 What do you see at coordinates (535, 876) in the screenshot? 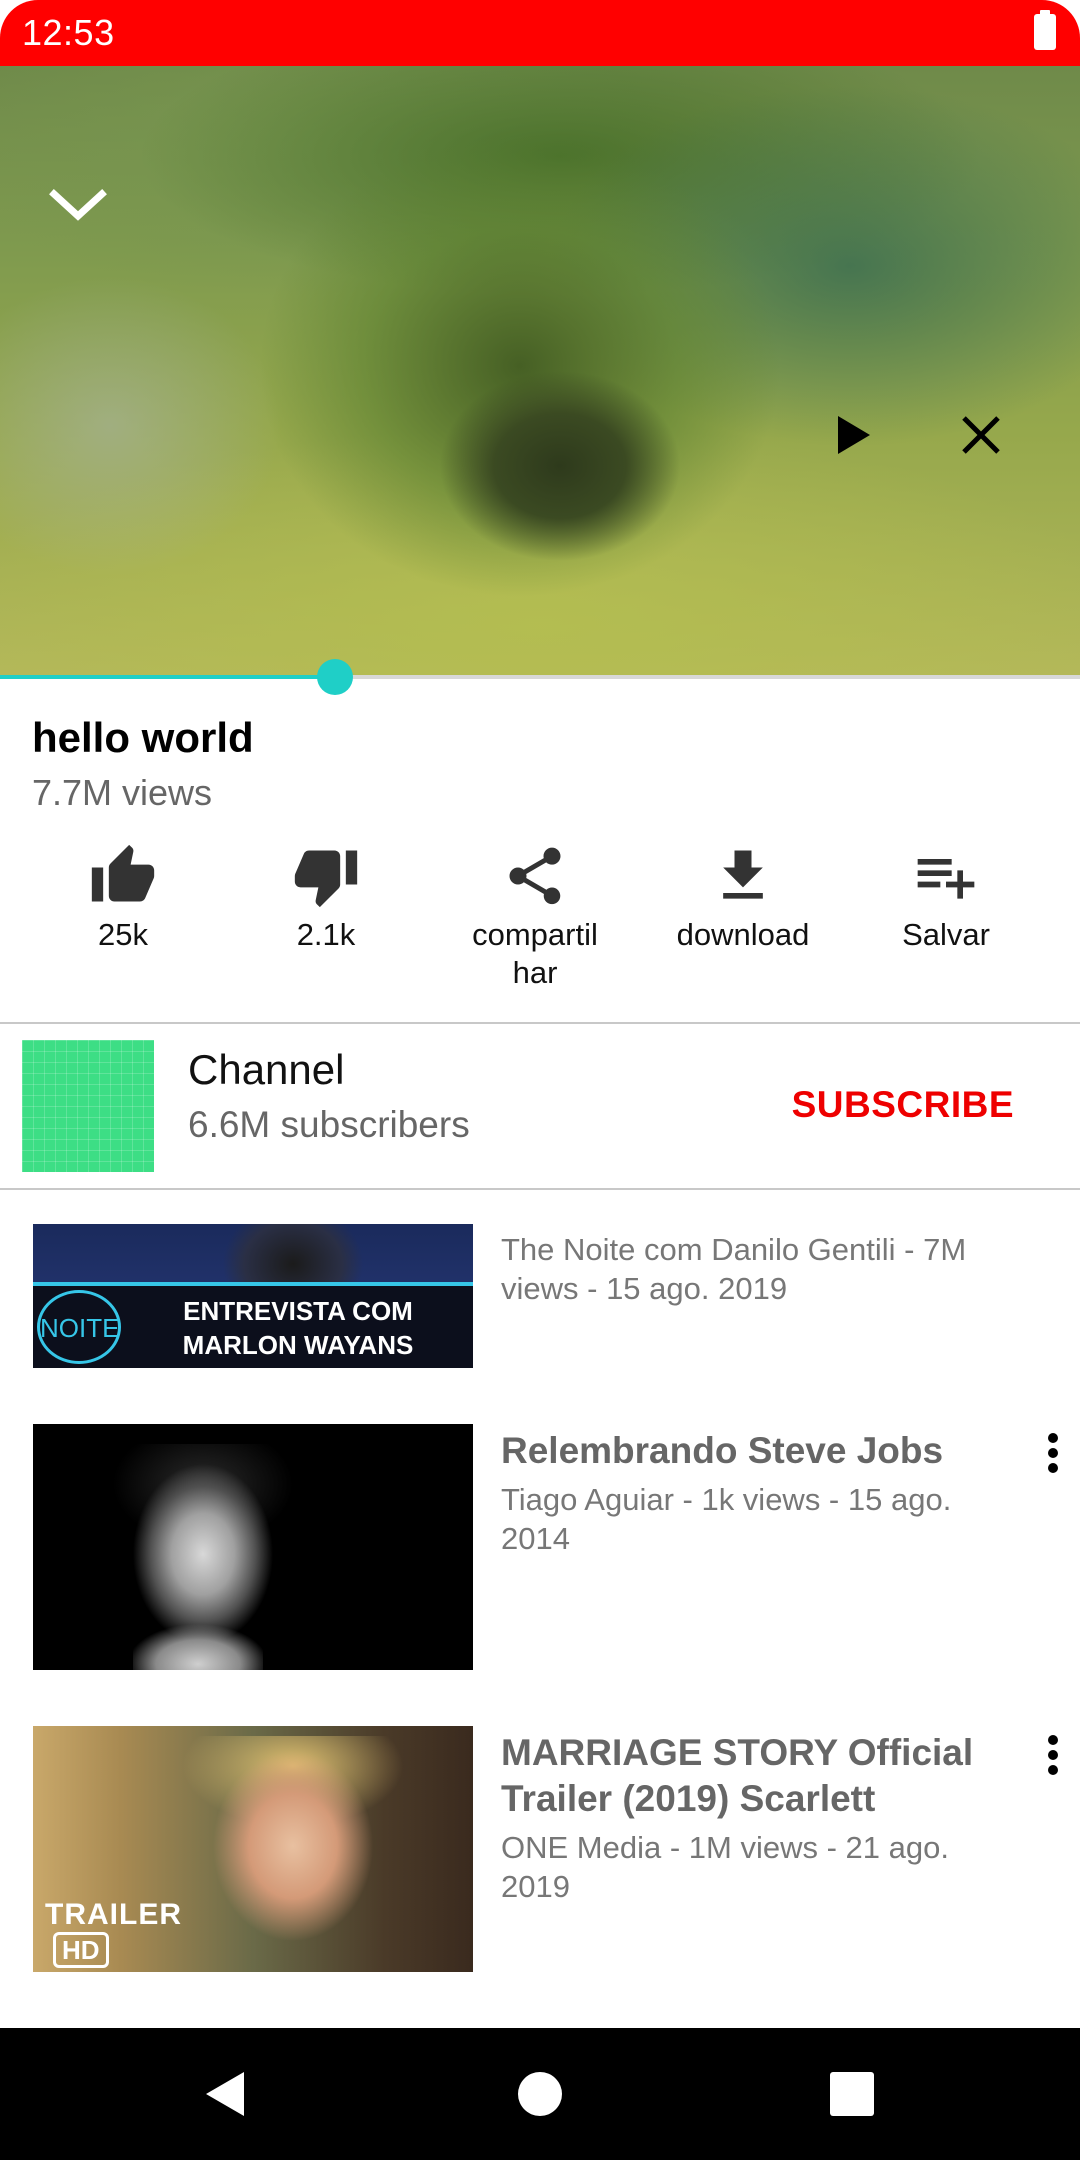
I see `share-icon` at bounding box center [535, 876].